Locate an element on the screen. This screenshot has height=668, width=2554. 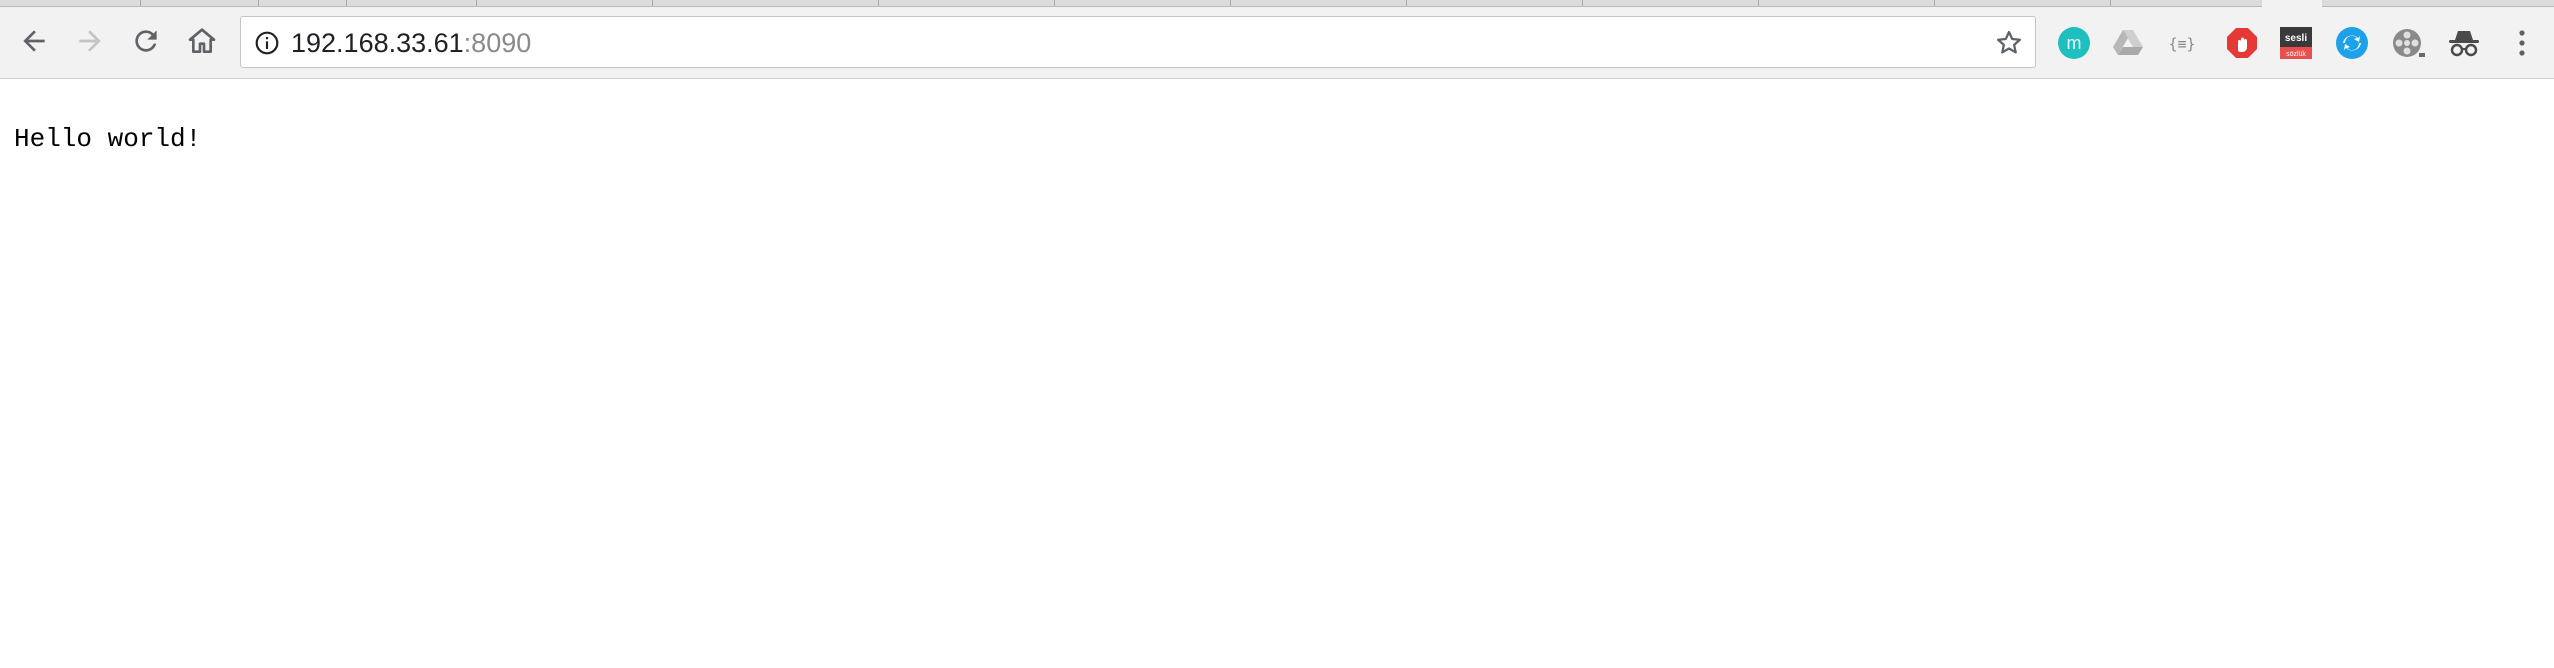
drive-icon is located at coordinates (2128, 42).